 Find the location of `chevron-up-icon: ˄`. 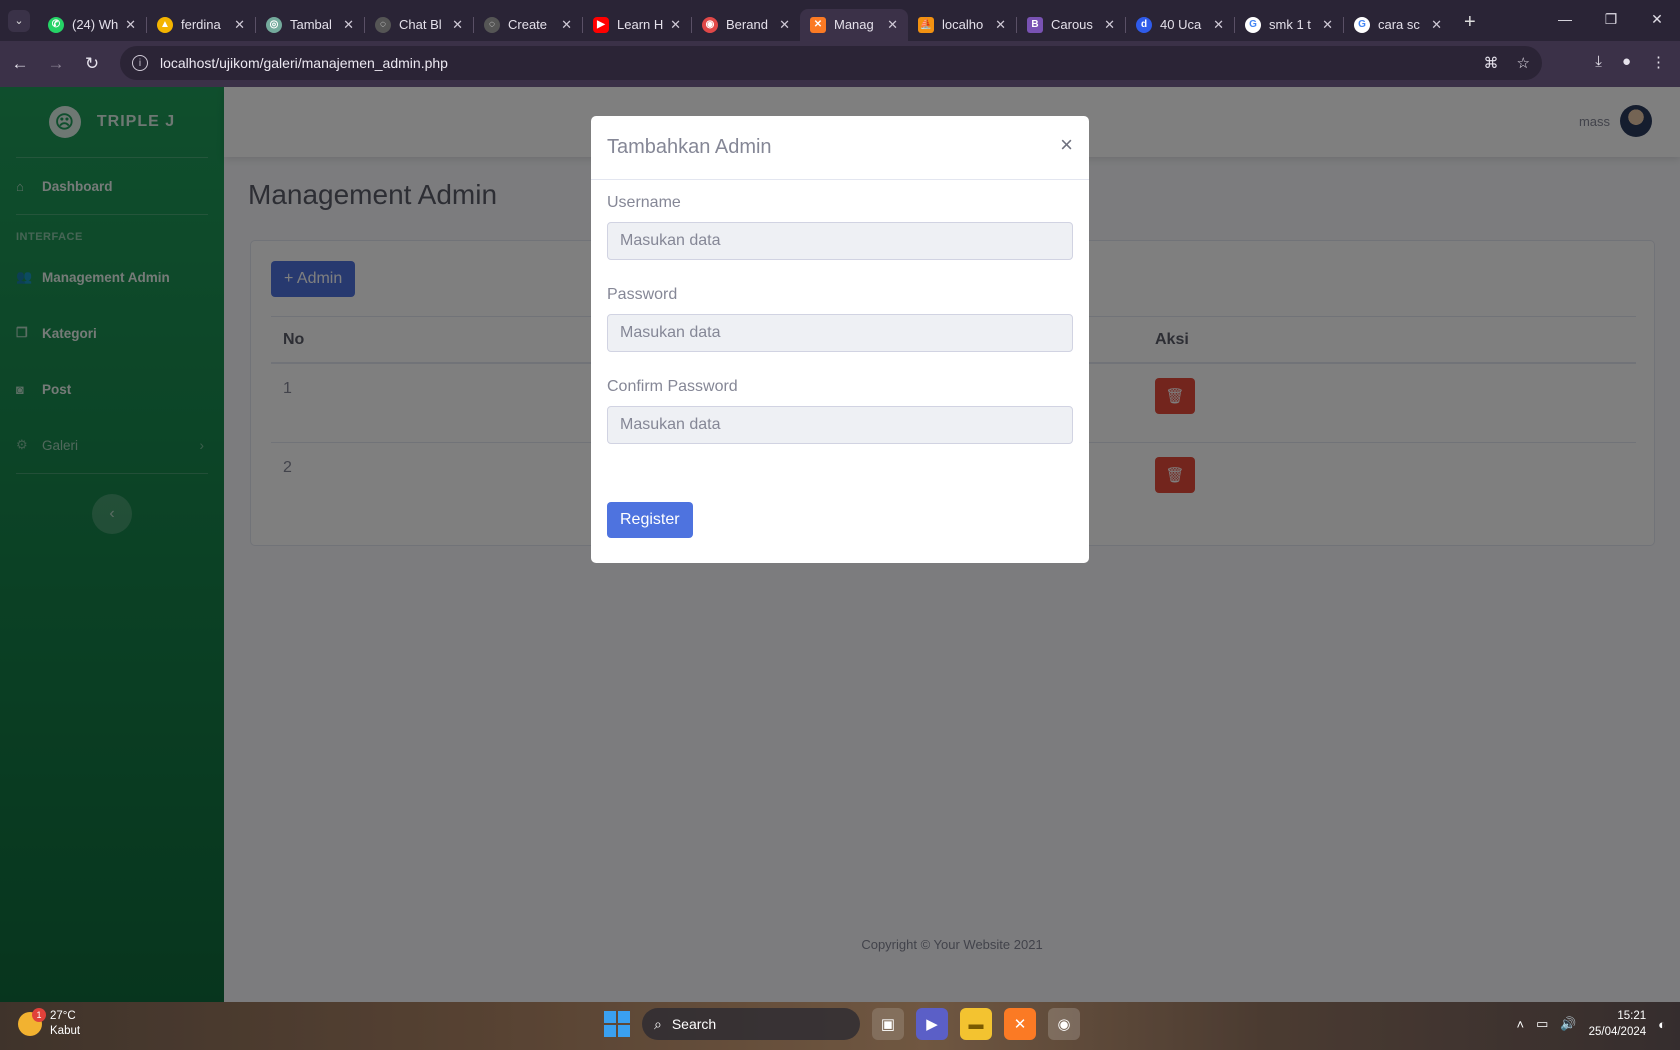

chevron-up-icon: ˄ is located at coordinates (1521, 1024).